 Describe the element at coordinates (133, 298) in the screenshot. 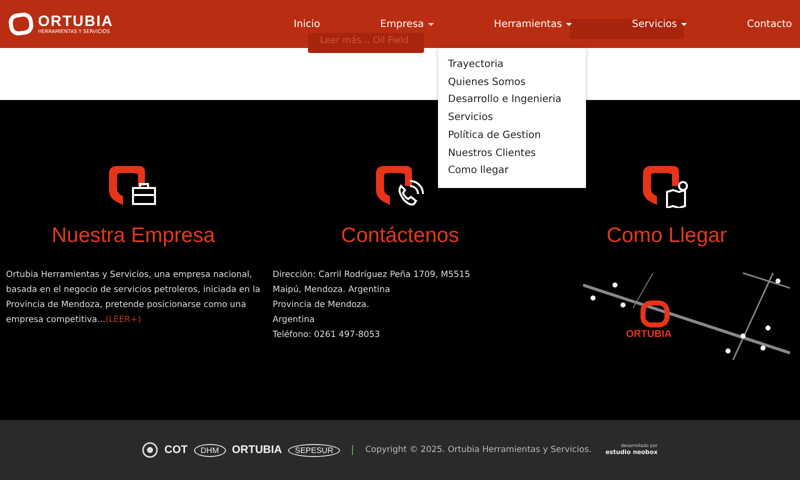

I see `company-description: Ortubia Herramientas y Servicios, una empresa nacional, basada en el negocio de servicios petroleros, iniciada en la Provincia de Mendoza, pretende posicionarse como una empresa competitiva...(LEER+)` at that location.